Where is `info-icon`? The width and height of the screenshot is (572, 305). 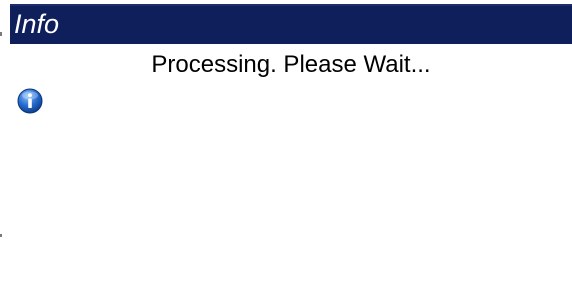
info-icon is located at coordinates (30, 101).